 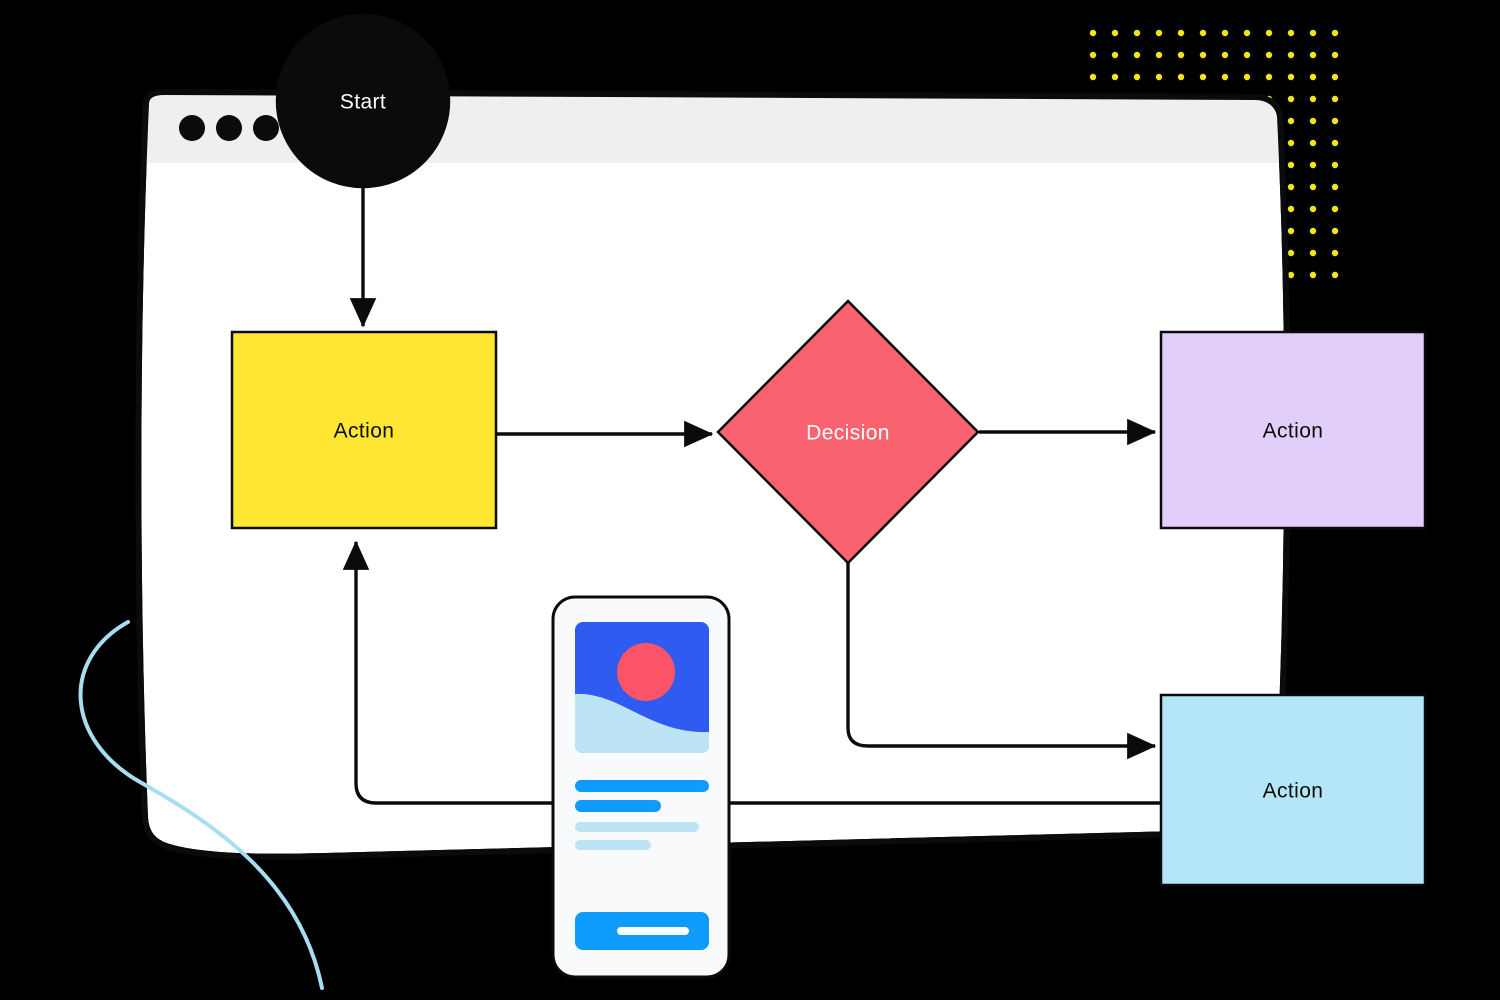 I want to click on cyan-swoosh-curve, so click(x=201, y=805).